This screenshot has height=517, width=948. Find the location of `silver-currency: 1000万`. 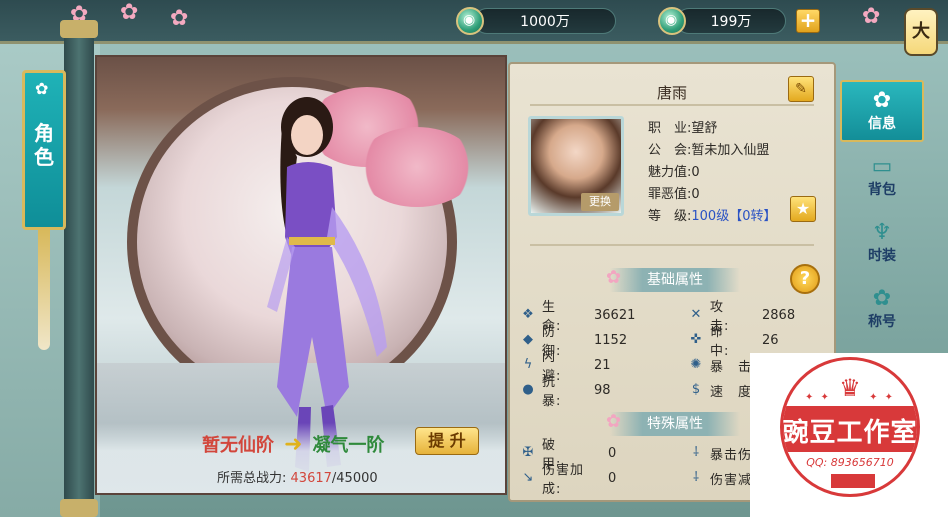

silver-currency: 1000万 is located at coordinates (536, 21).